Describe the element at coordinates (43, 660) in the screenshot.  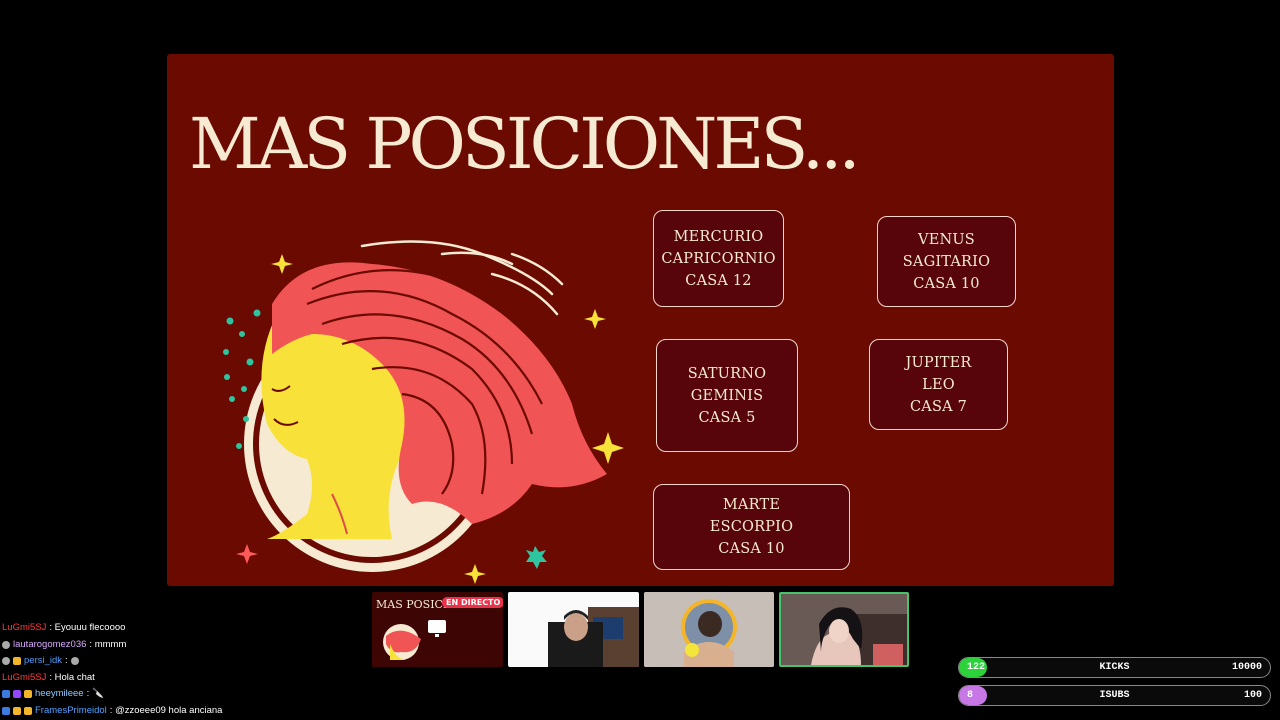
I see `chat-username: persi_idk` at that location.